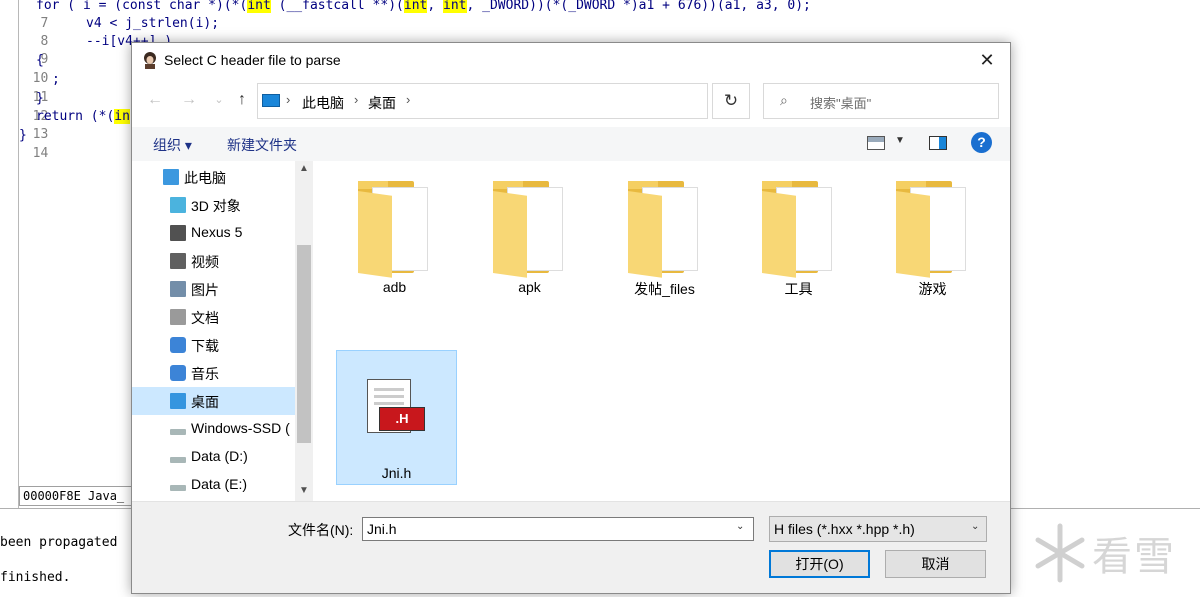 The height and width of the screenshot is (597, 1200). What do you see at coordinates (205, 178) in the screenshot?
I see `sidebar-item-label: 此电脑` at bounding box center [205, 178].